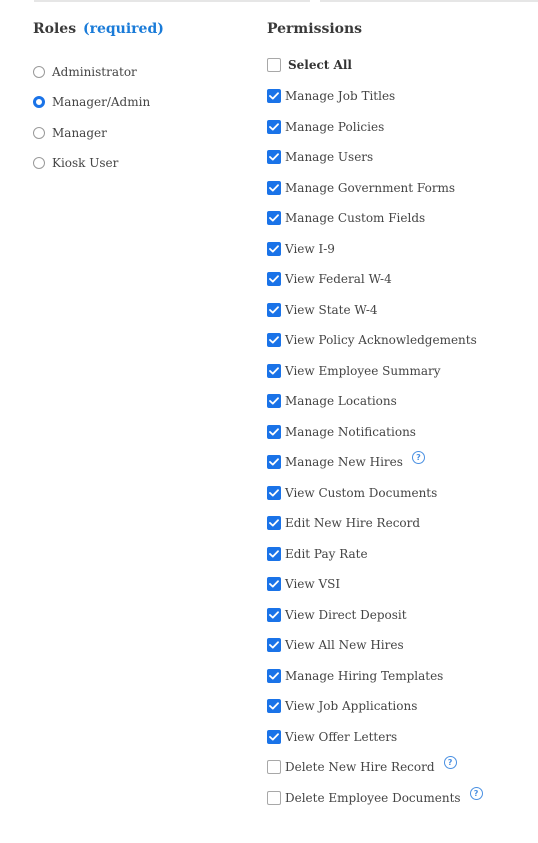  What do you see at coordinates (344, 462) in the screenshot?
I see `permission-label: Manage New Hires` at bounding box center [344, 462].